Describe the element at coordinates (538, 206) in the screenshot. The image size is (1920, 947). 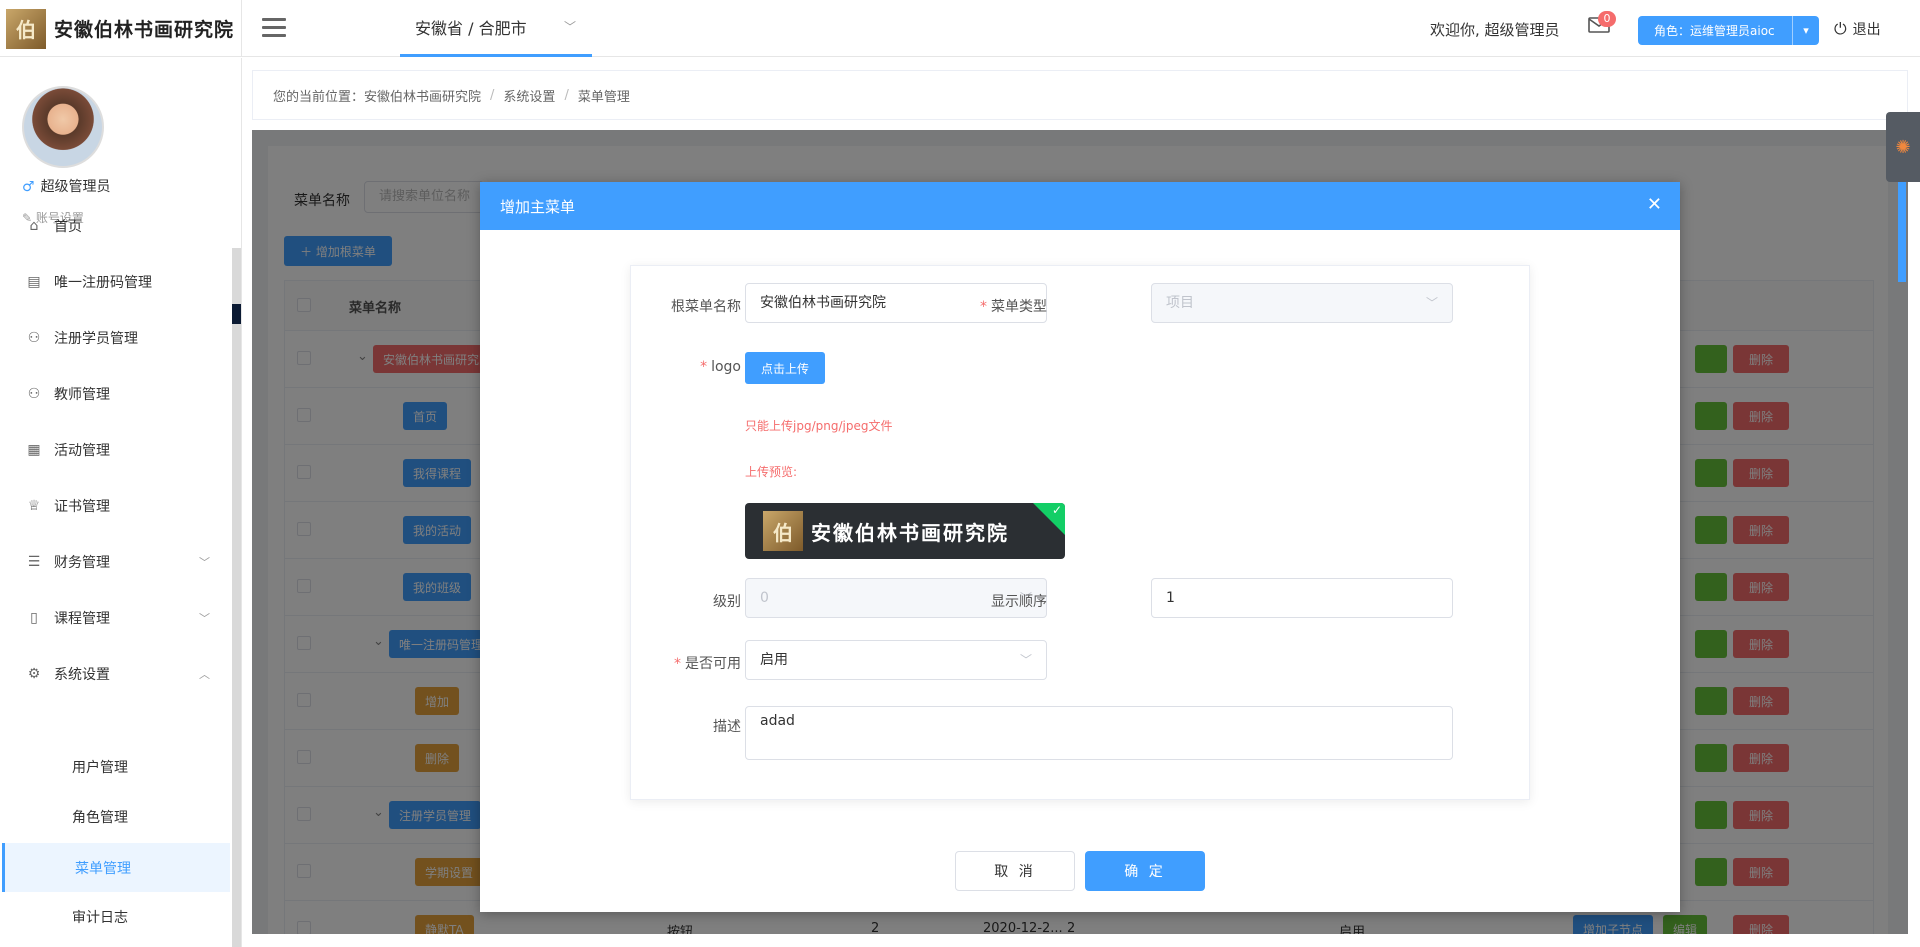
I see `dialog-title: 增加主菜单` at that location.